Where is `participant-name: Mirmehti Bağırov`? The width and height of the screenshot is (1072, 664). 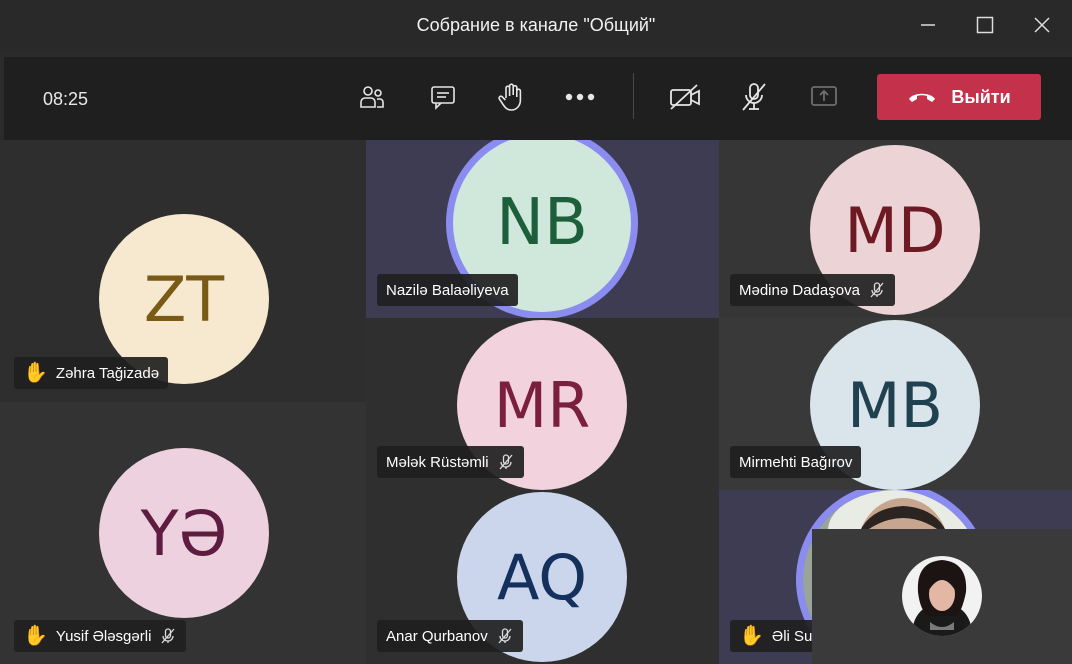 participant-name: Mirmehti Bağırov is located at coordinates (796, 462).